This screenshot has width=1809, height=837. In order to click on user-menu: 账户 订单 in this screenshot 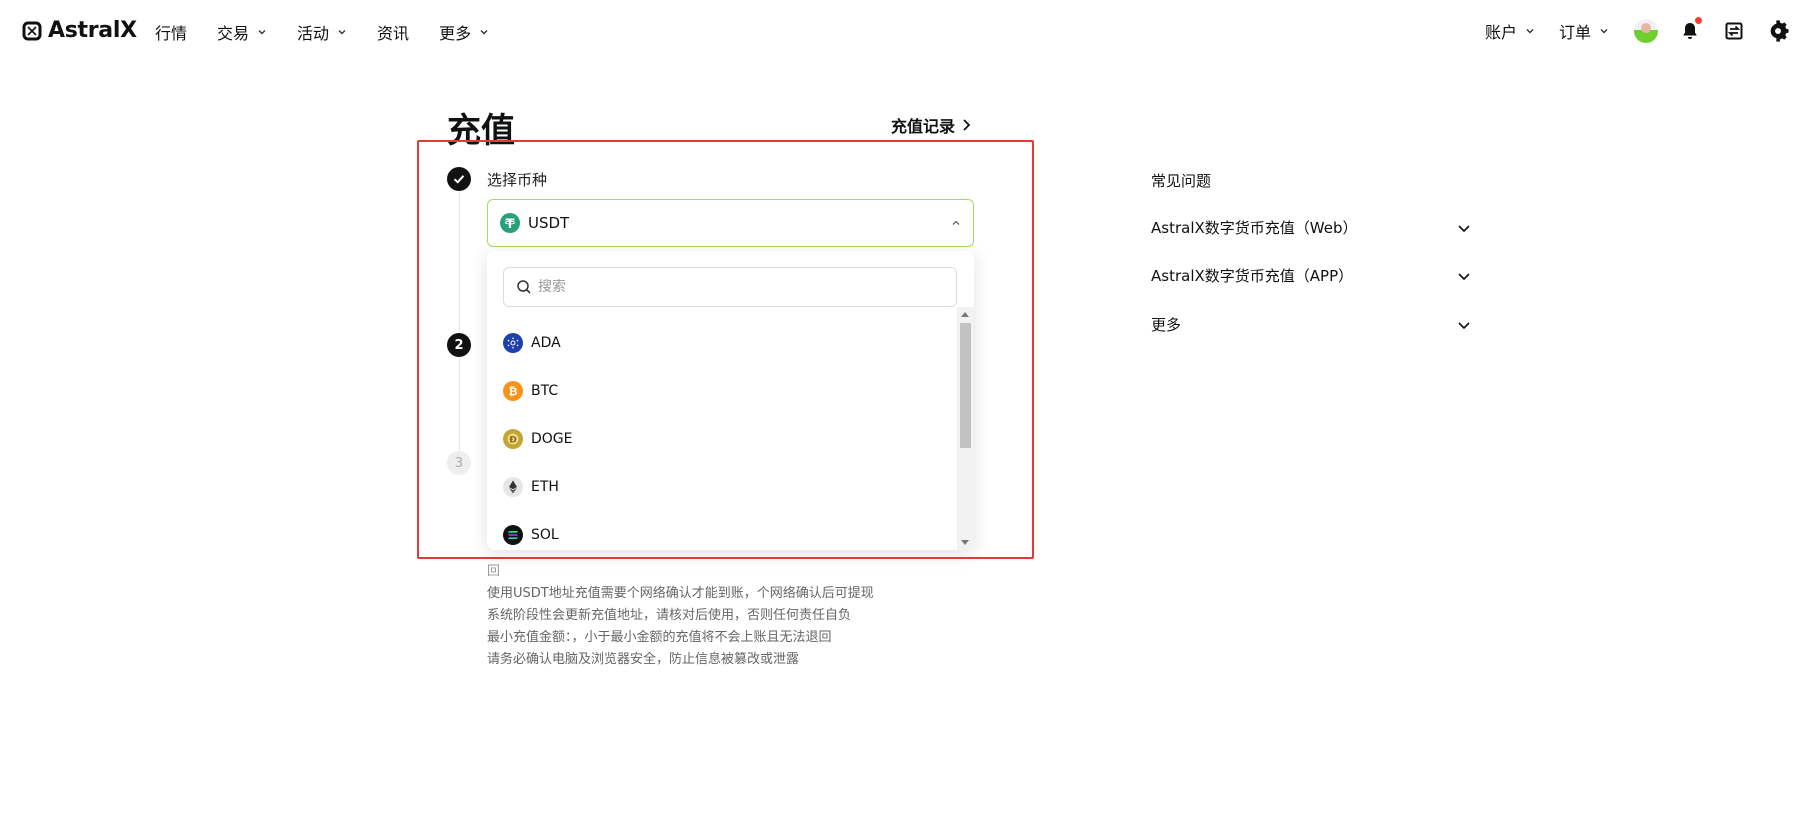, I will do `click(1647, 31)`.